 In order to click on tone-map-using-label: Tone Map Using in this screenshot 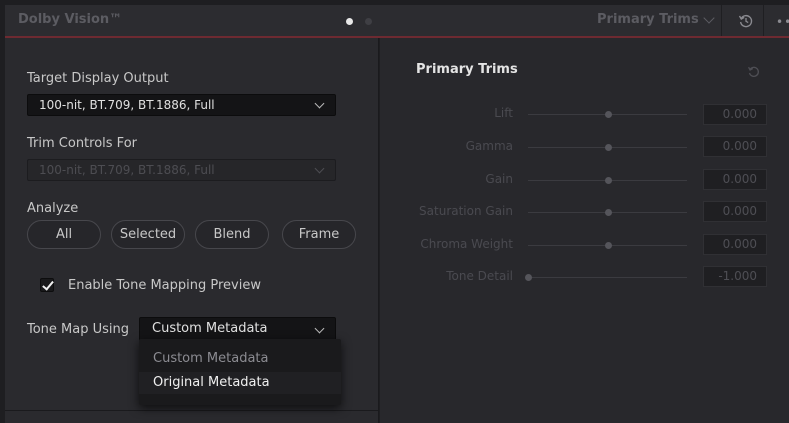, I will do `click(78, 329)`.